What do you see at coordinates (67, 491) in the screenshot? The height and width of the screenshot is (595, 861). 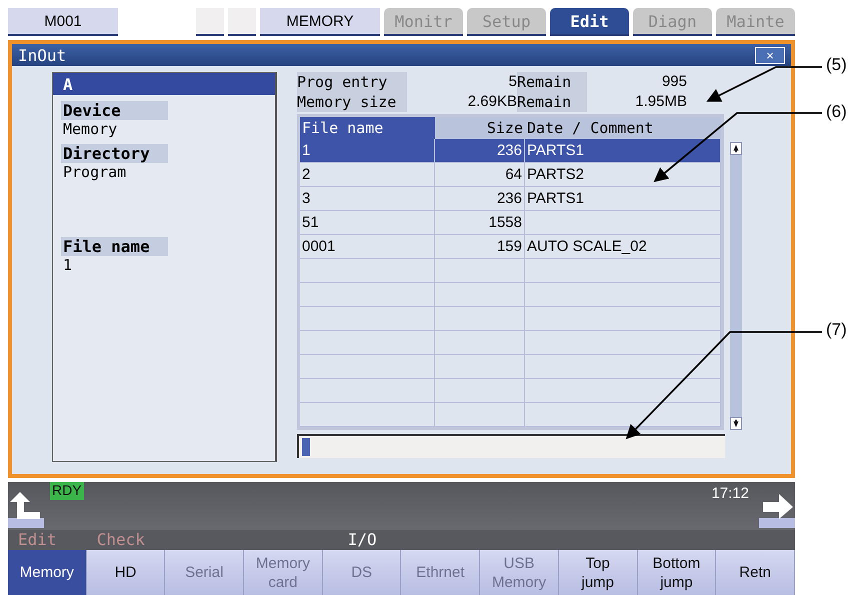 I see `ready-indicator: RDY` at bounding box center [67, 491].